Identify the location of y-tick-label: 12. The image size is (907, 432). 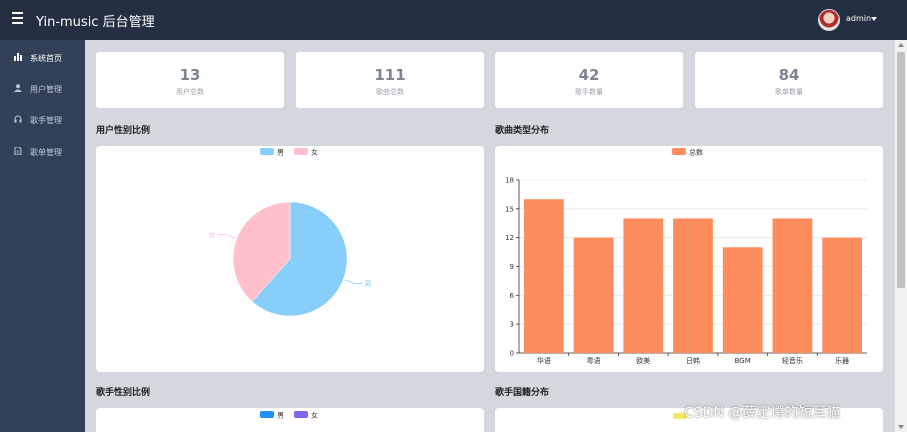
(509, 238).